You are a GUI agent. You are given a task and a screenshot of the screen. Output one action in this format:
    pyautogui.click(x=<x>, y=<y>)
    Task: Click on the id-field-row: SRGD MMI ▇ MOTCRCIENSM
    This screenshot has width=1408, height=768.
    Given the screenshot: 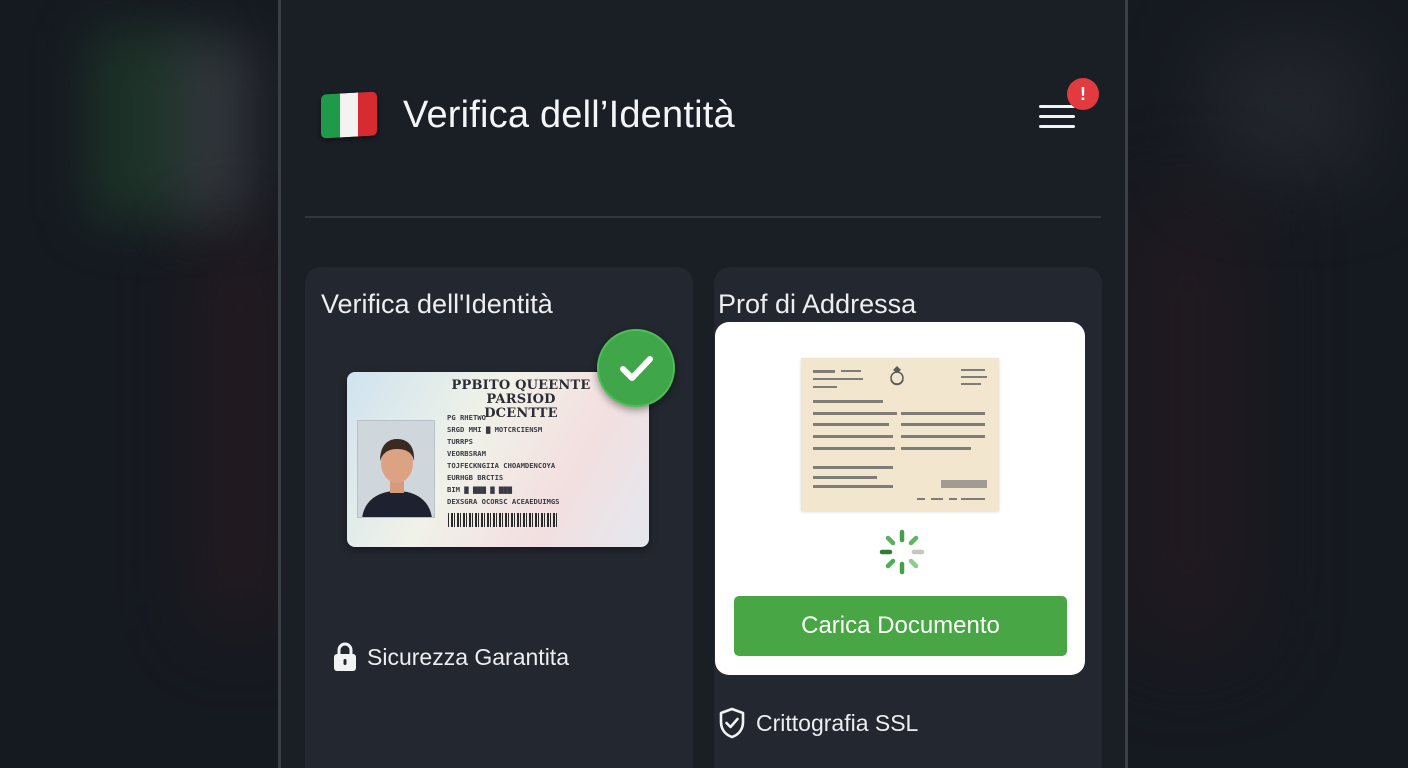 What is the action you would take?
    pyautogui.click(x=495, y=429)
    